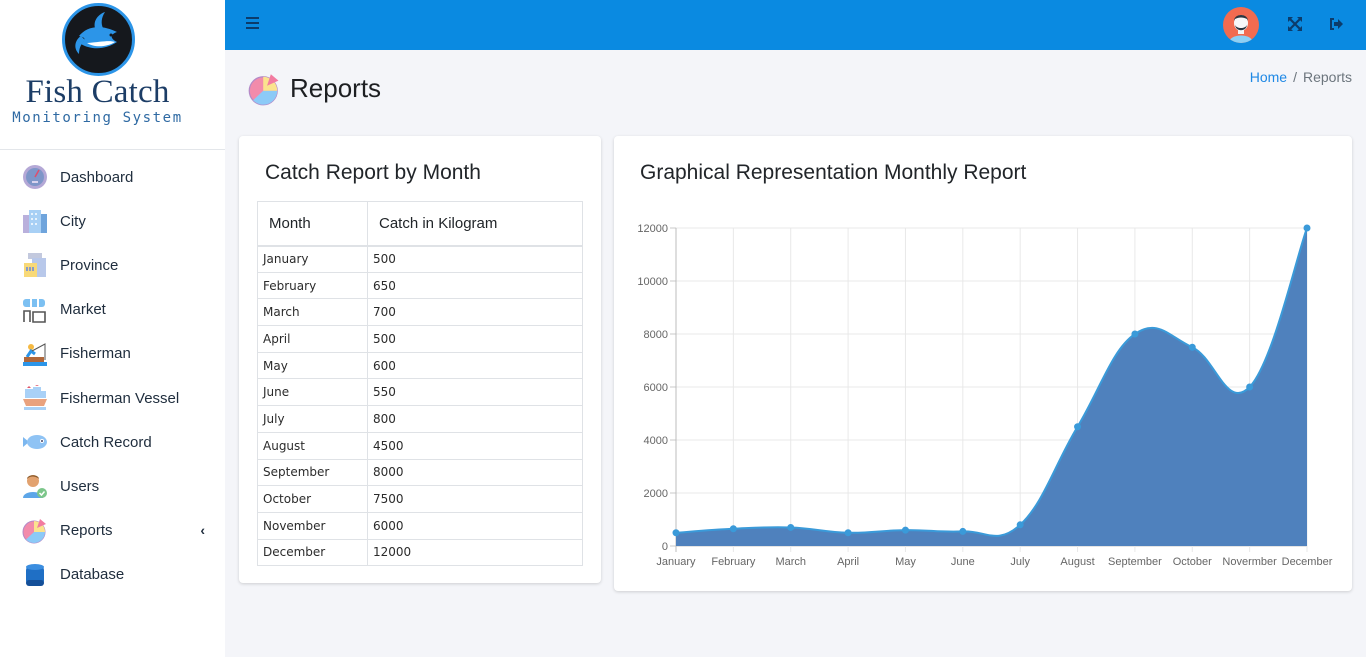  What do you see at coordinates (312, 259) in the screenshot?
I see `month-cell: January` at bounding box center [312, 259].